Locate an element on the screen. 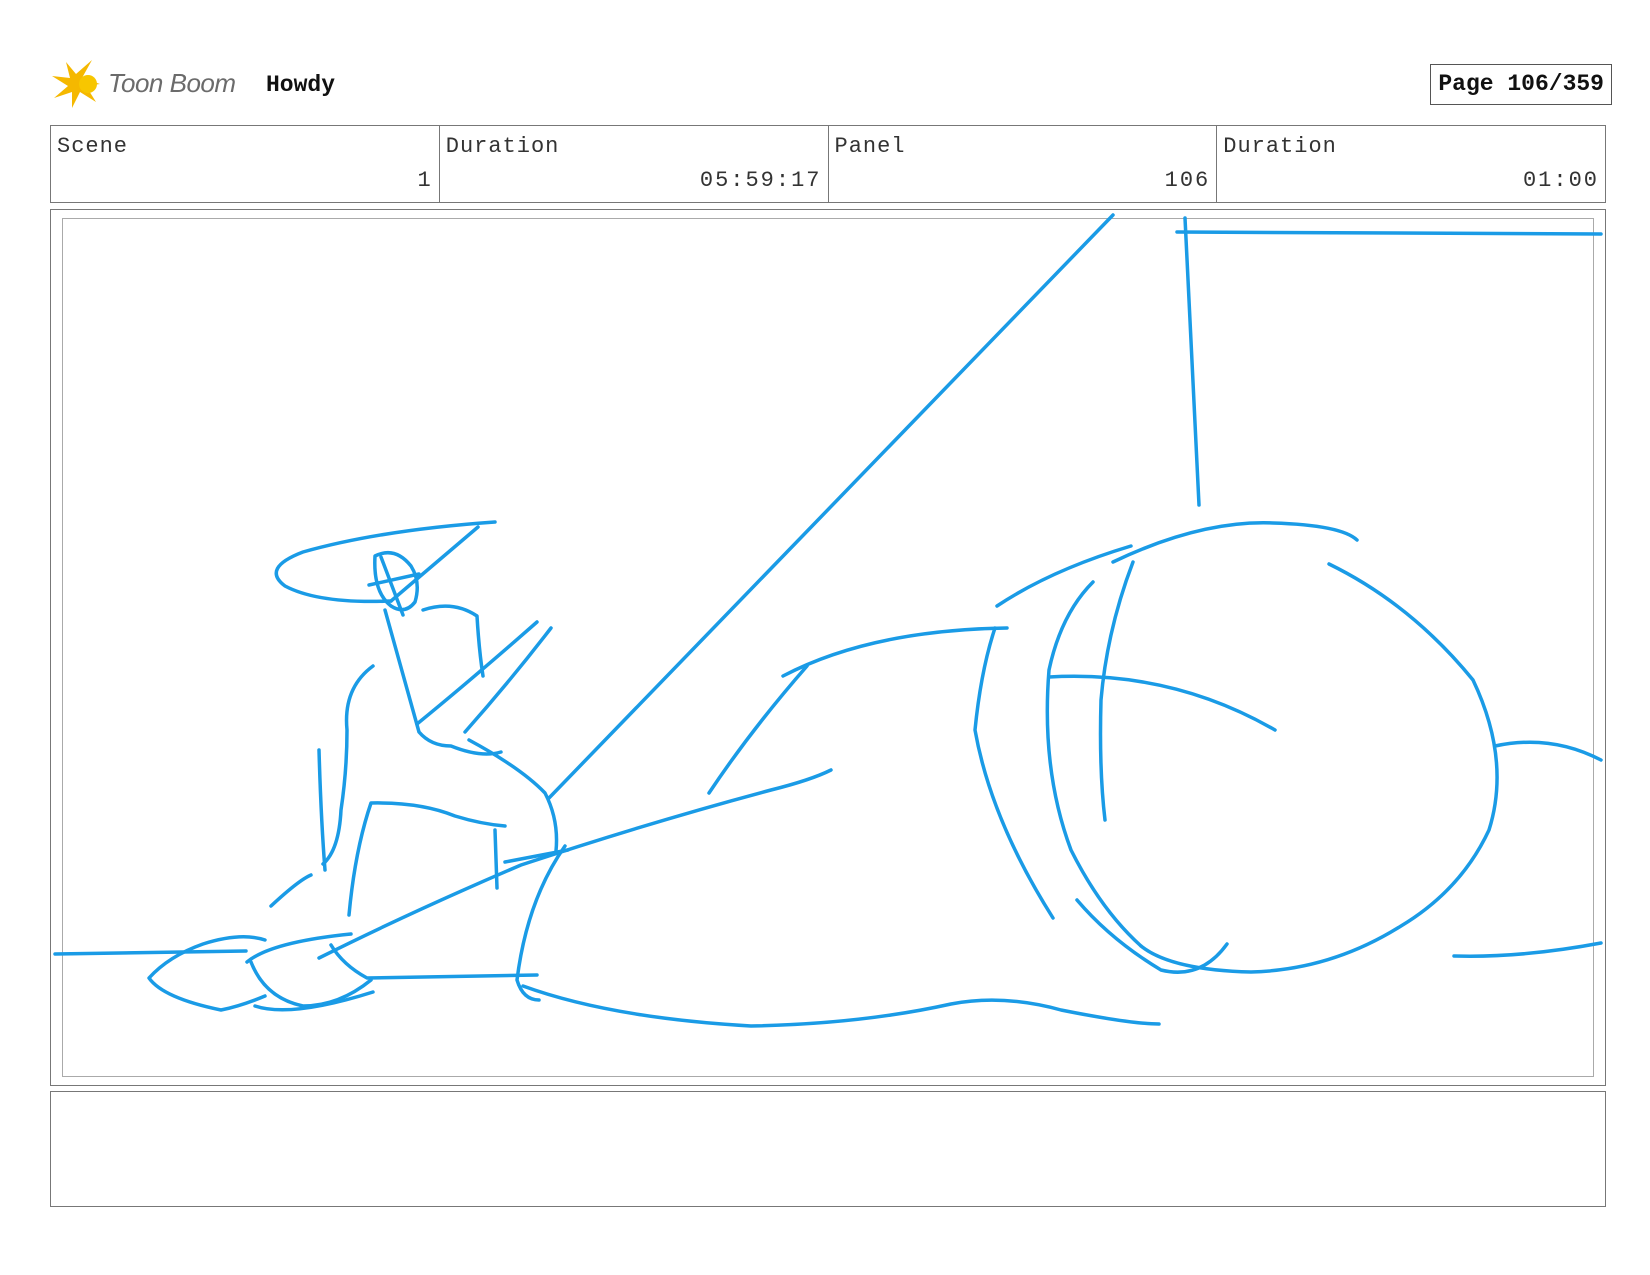  project-title: Howdy is located at coordinates (301, 85).